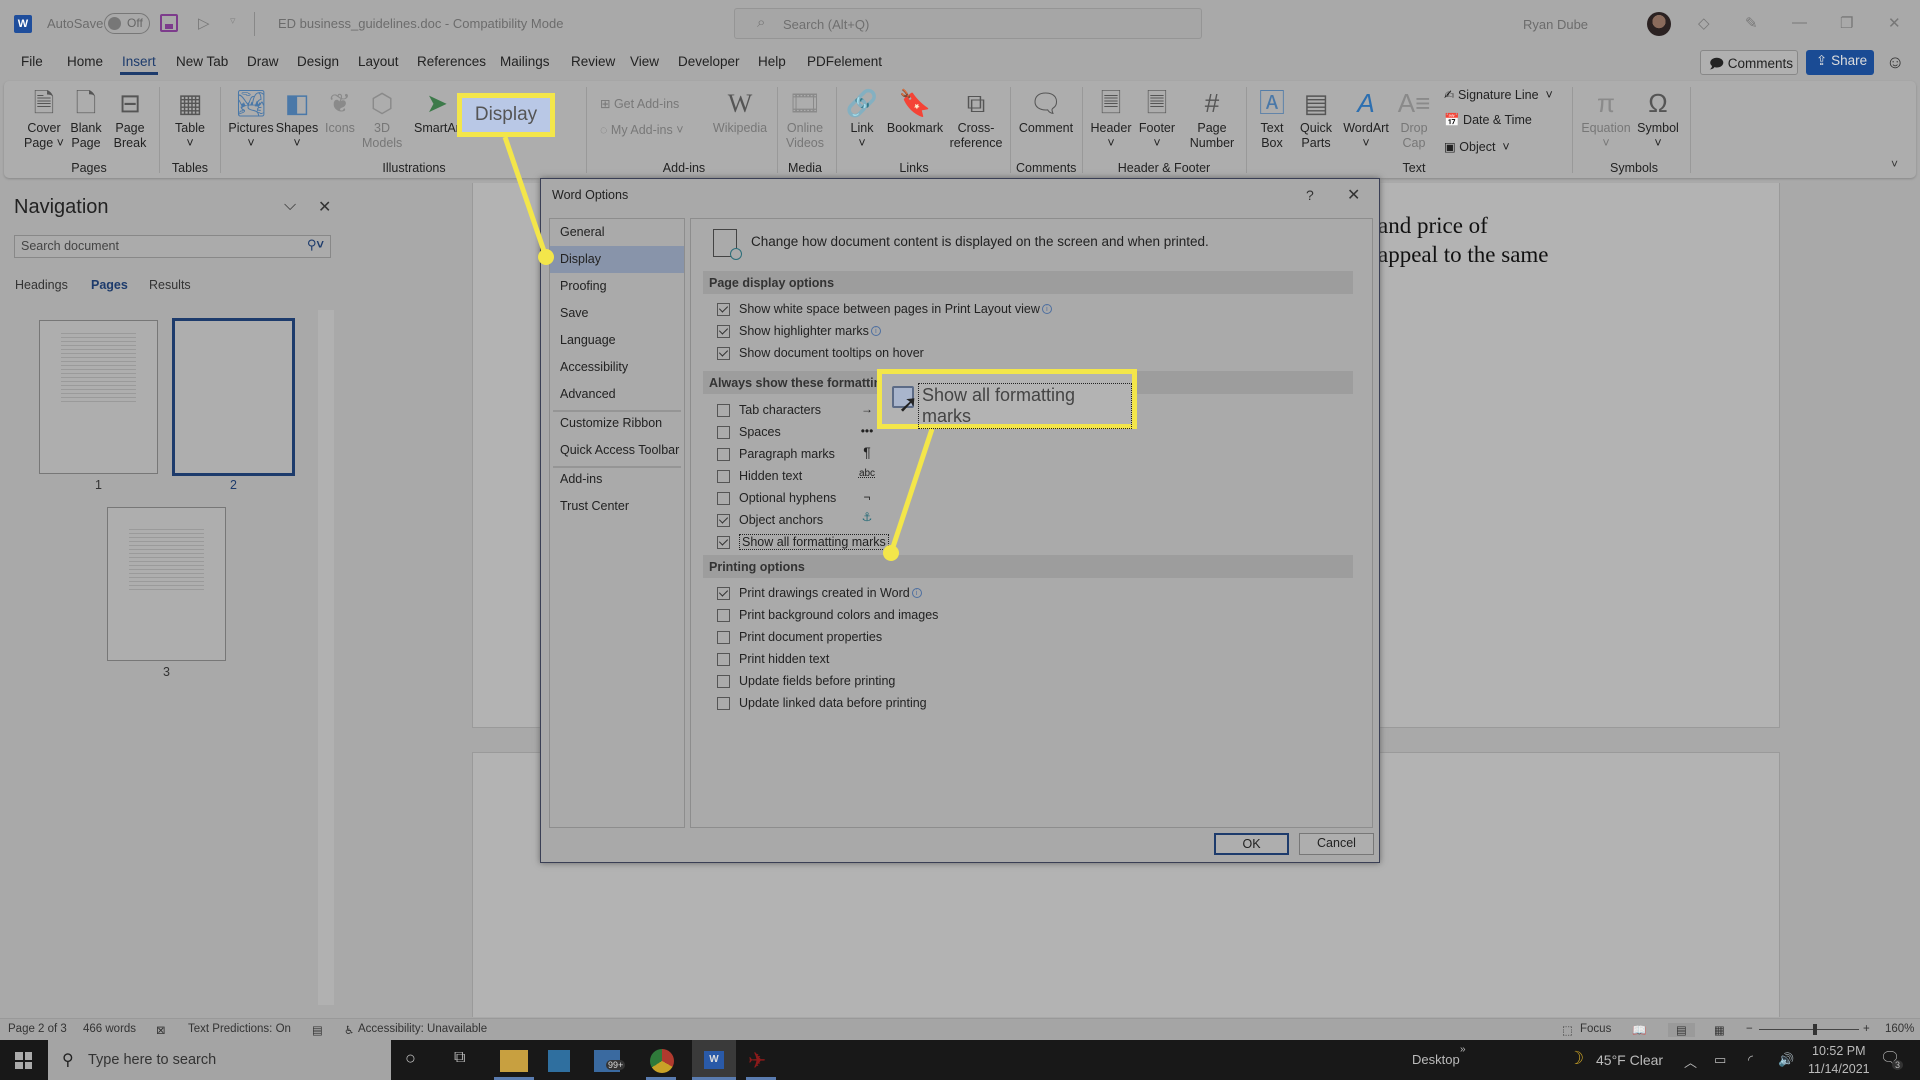 The height and width of the screenshot is (1080, 1920). What do you see at coordinates (770, 520) in the screenshot?
I see `option-object-anchors: Object anchors` at bounding box center [770, 520].